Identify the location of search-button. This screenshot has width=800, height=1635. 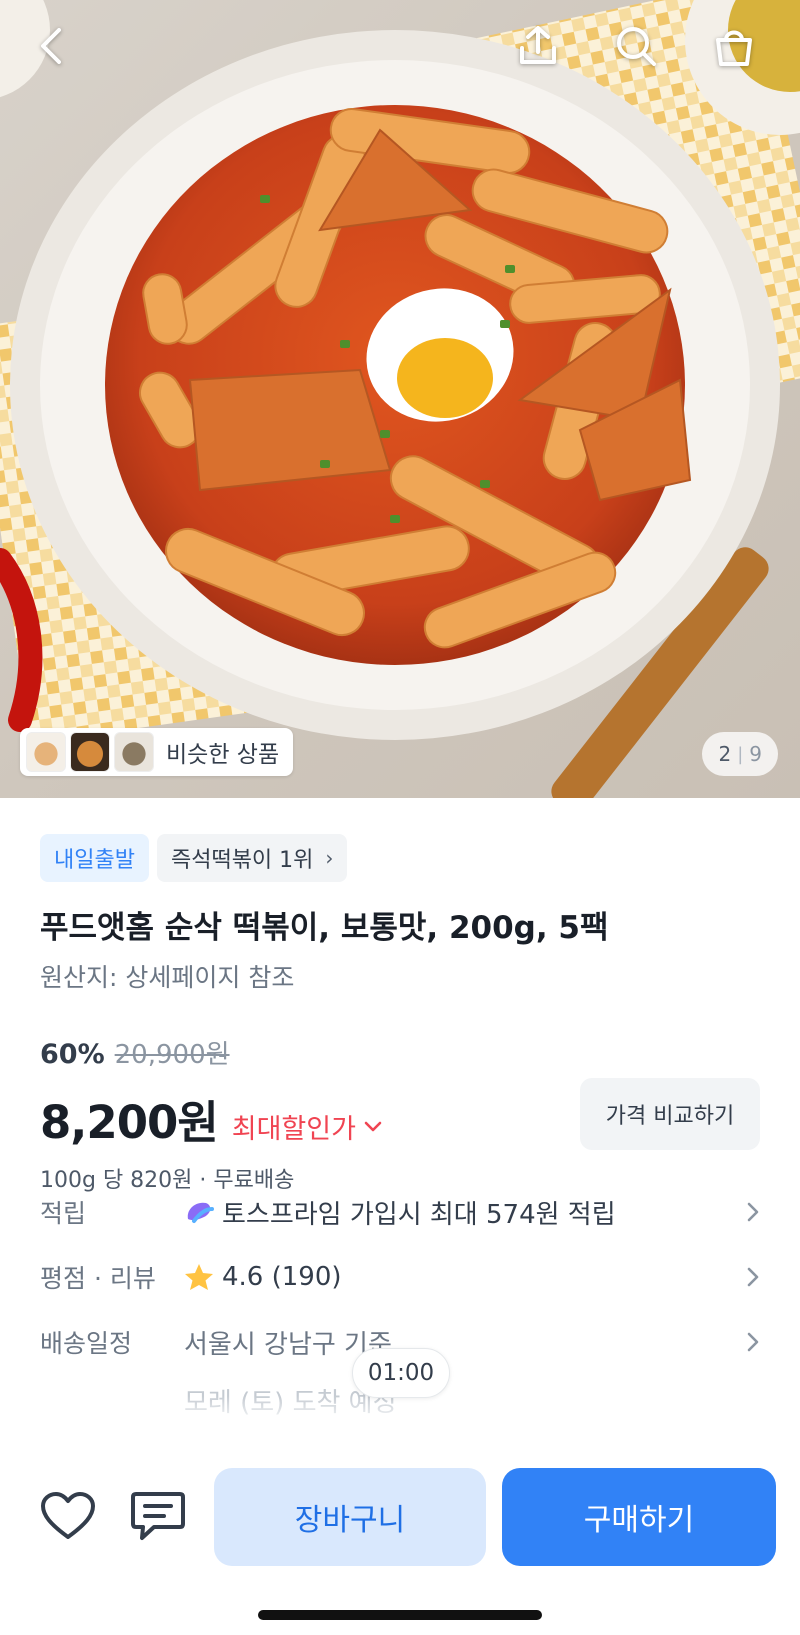
(636, 46).